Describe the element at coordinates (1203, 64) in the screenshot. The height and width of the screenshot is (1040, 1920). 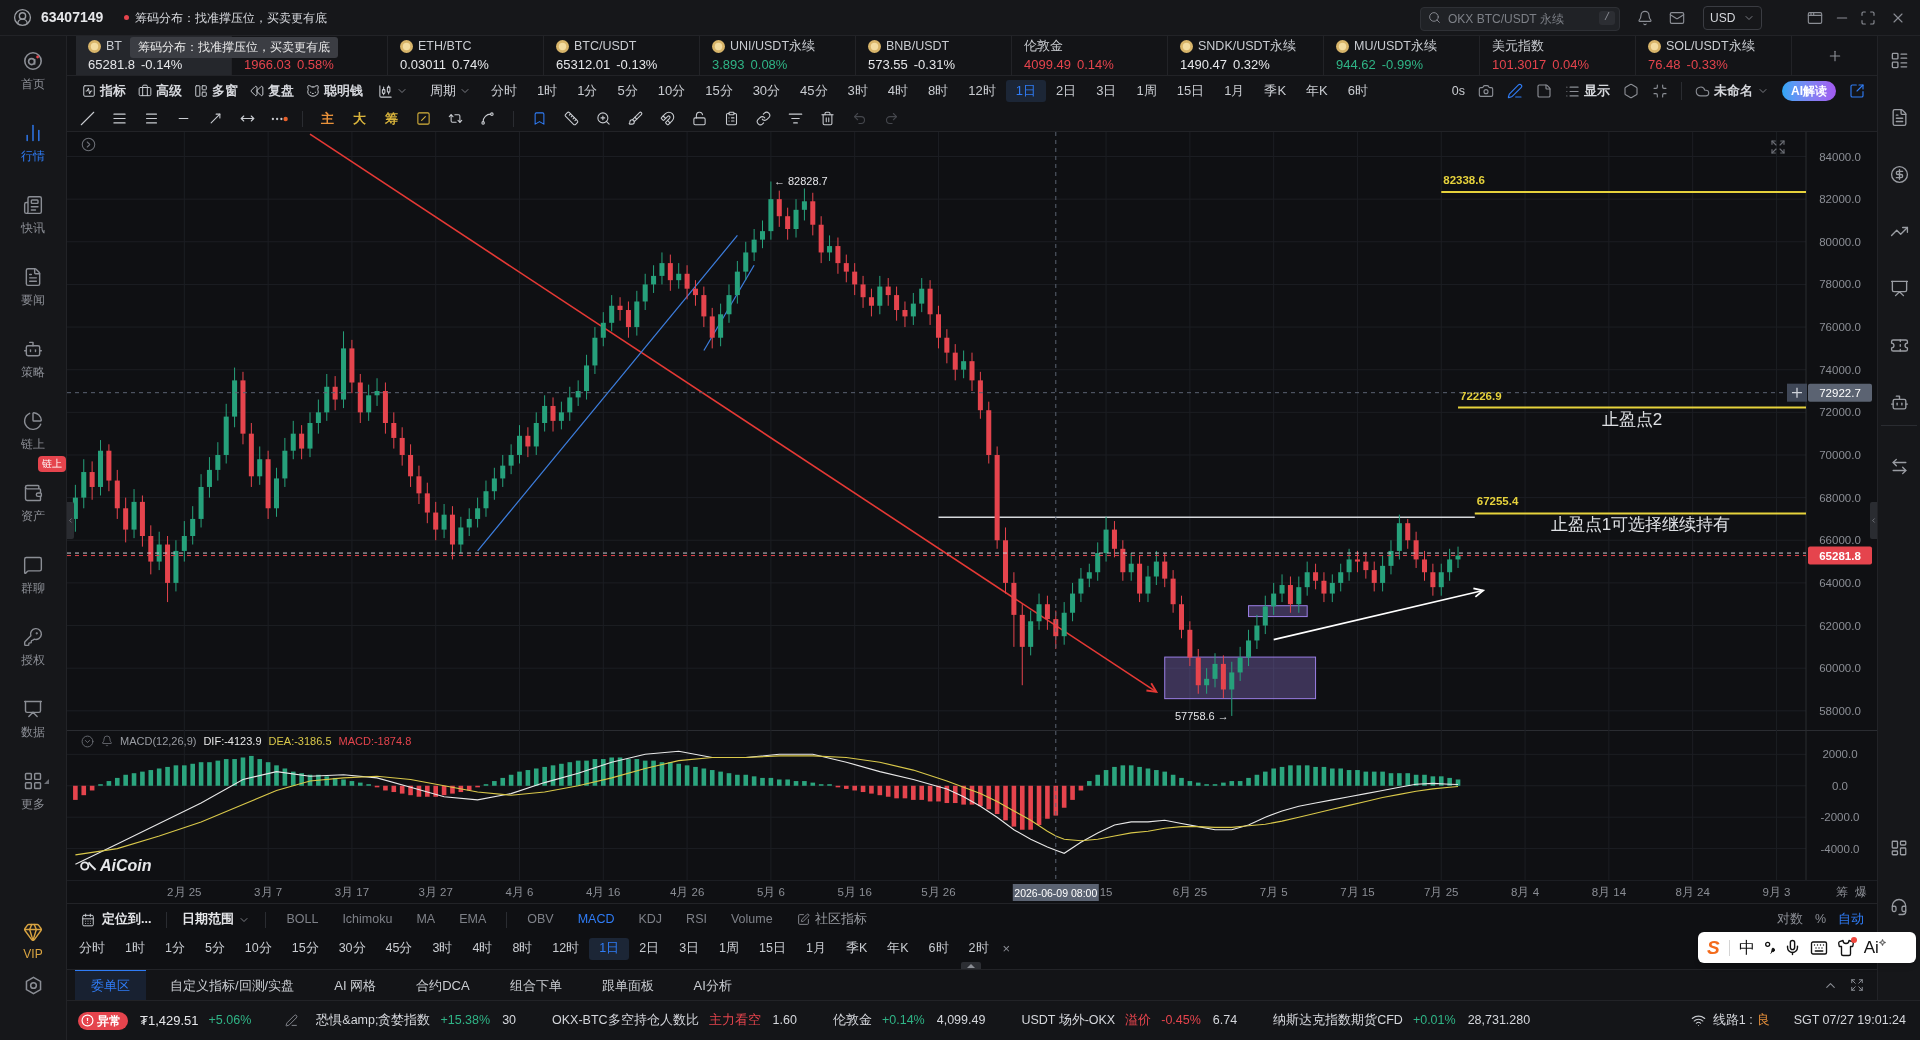
I see `ticker-price: 1490.47` at that location.